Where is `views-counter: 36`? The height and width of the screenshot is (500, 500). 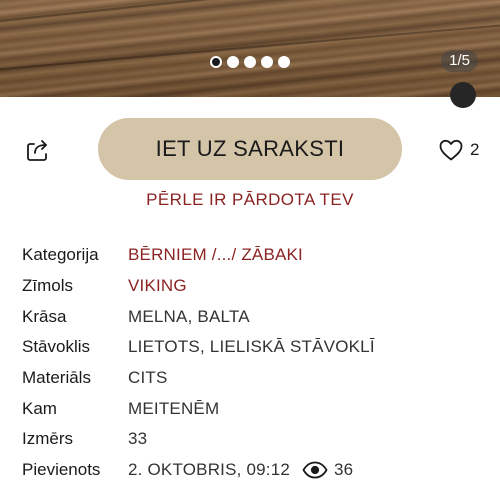 views-counter: 36 is located at coordinates (327, 470).